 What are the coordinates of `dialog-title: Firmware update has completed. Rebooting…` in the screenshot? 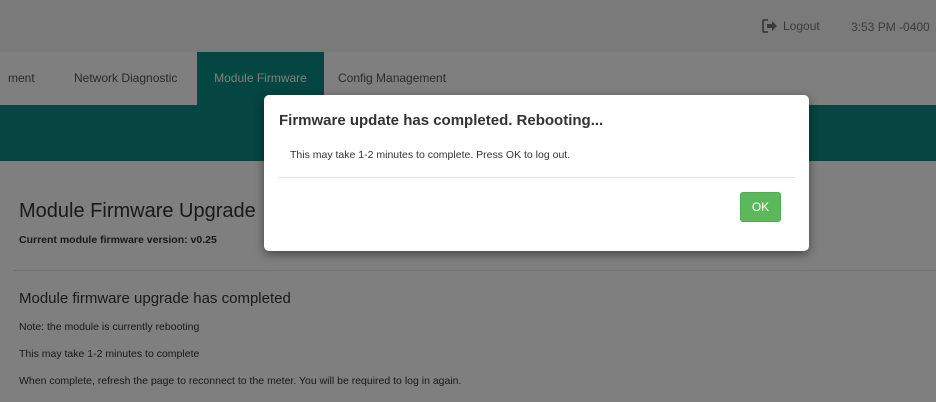 It's located at (441, 120).